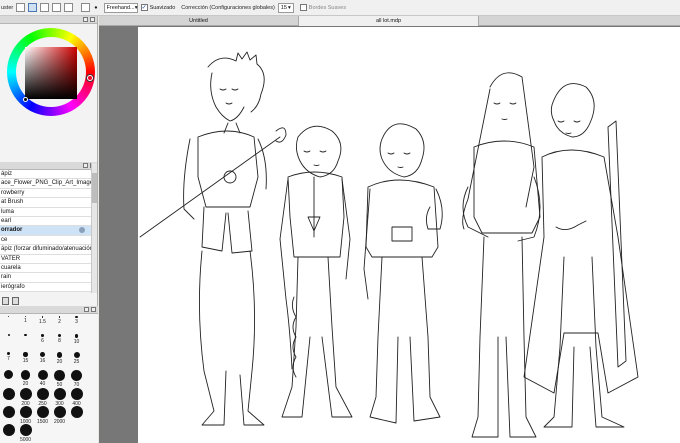 This screenshot has width=680, height=443. What do you see at coordinates (42, 339) in the screenshot?
I see `brush-size-option: 6` at bounding box center [42, 339].